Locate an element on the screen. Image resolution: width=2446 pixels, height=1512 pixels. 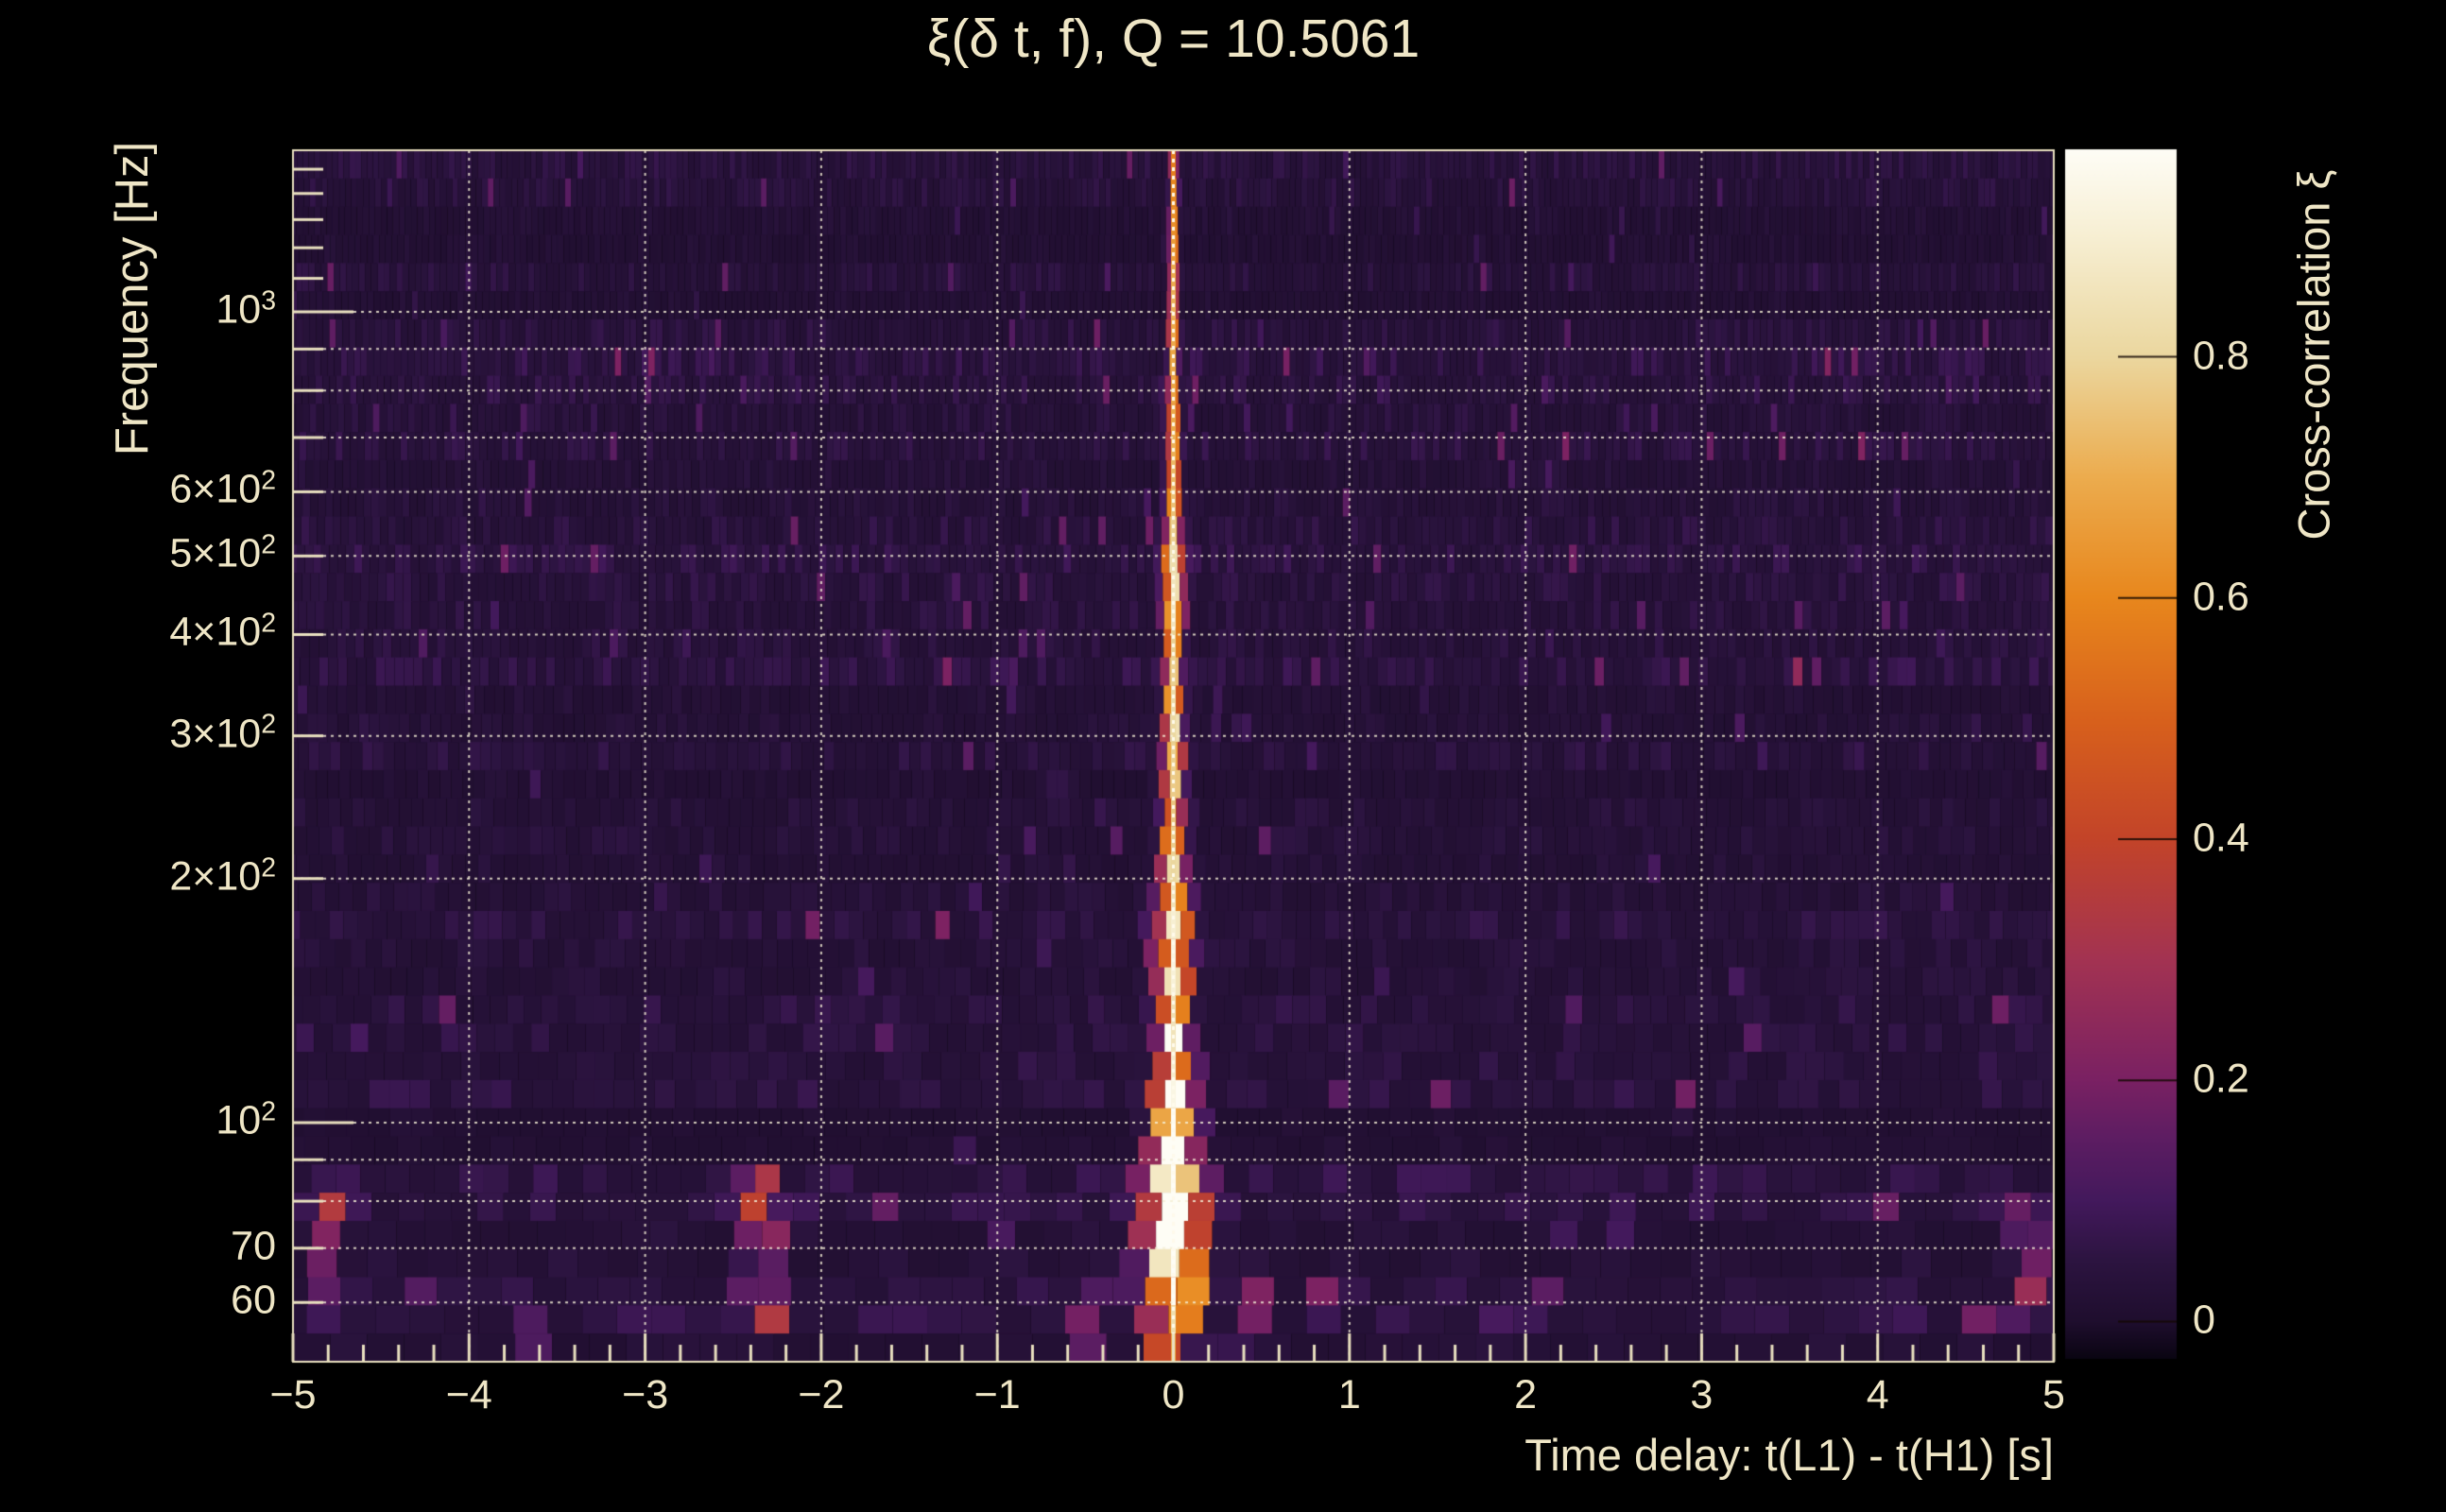
colorbar-tick-label: 0 is located at coordinates (2204, 1320).